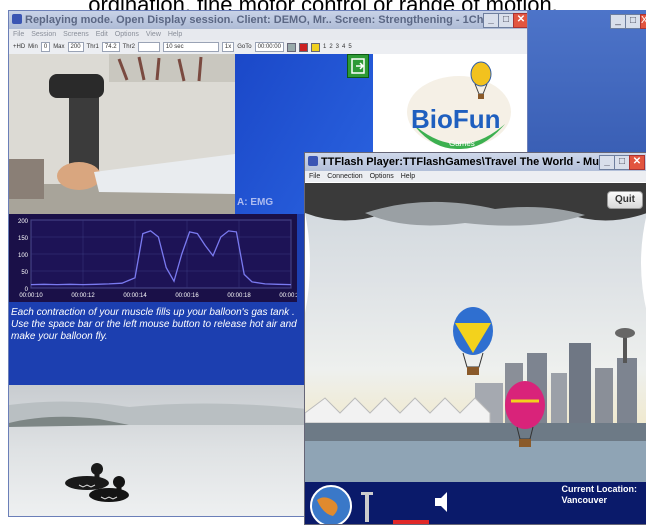 Image resolution: width=646 pixels, height=525 pixels. I want to click on location-panel: Current Location: Vancouver, so click(600, 495).